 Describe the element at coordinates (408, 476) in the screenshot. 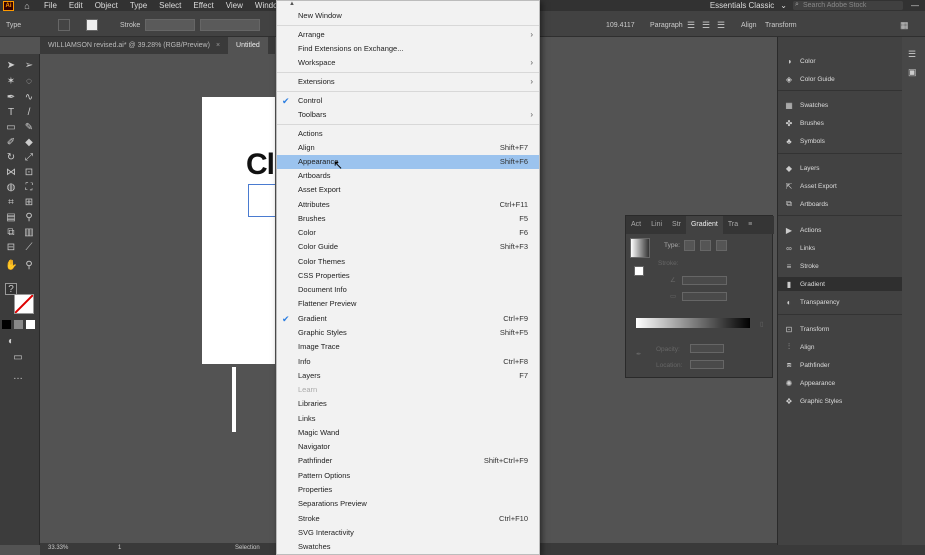

I see `menu-item-pattern-options: Pattern Options` at that location.